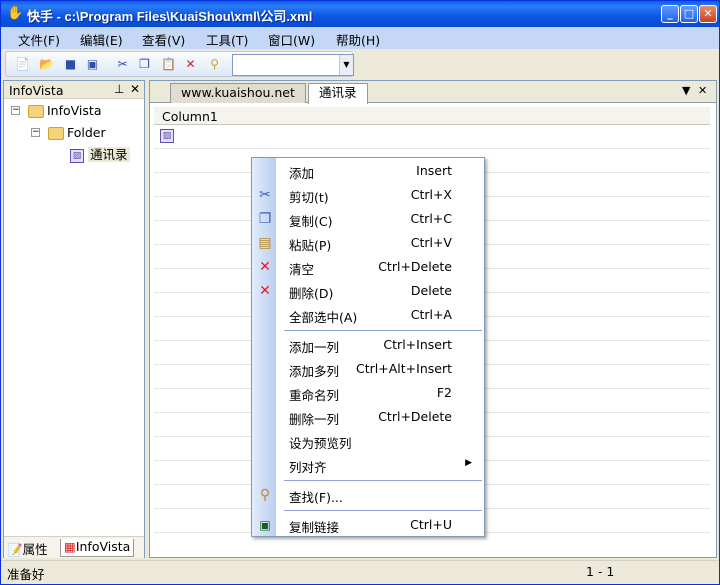 This screenshot has width=720, height=585. I want to click on ctx-delete-column: 删除一列 Ctrl+Delete, so click(368, 417).